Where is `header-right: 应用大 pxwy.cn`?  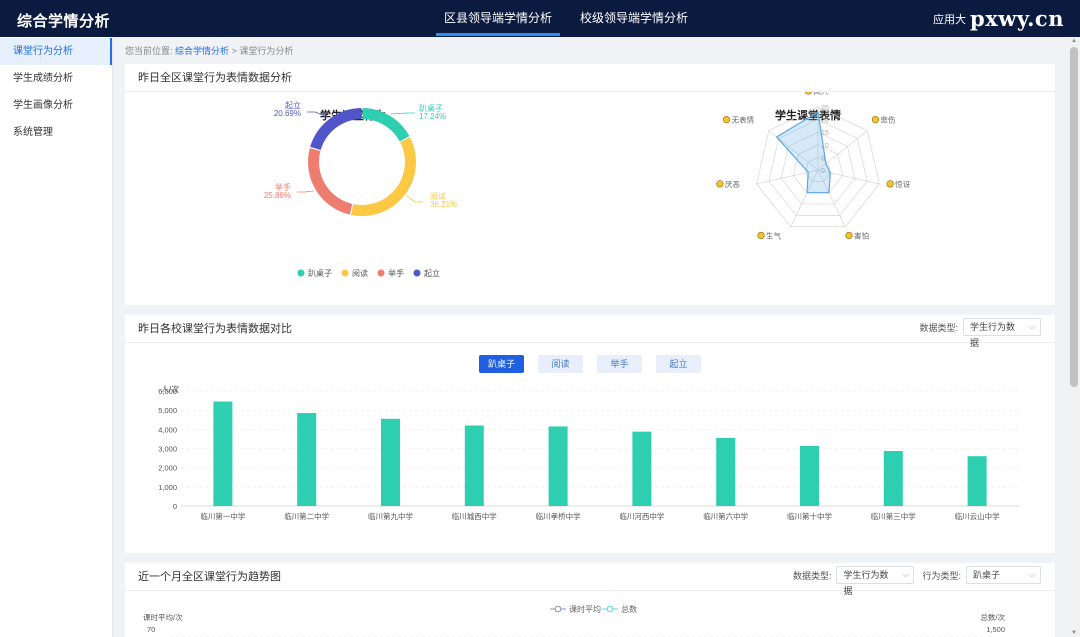 header-right: 应用大 pxwy.cn is located at coordinates (998, 18).